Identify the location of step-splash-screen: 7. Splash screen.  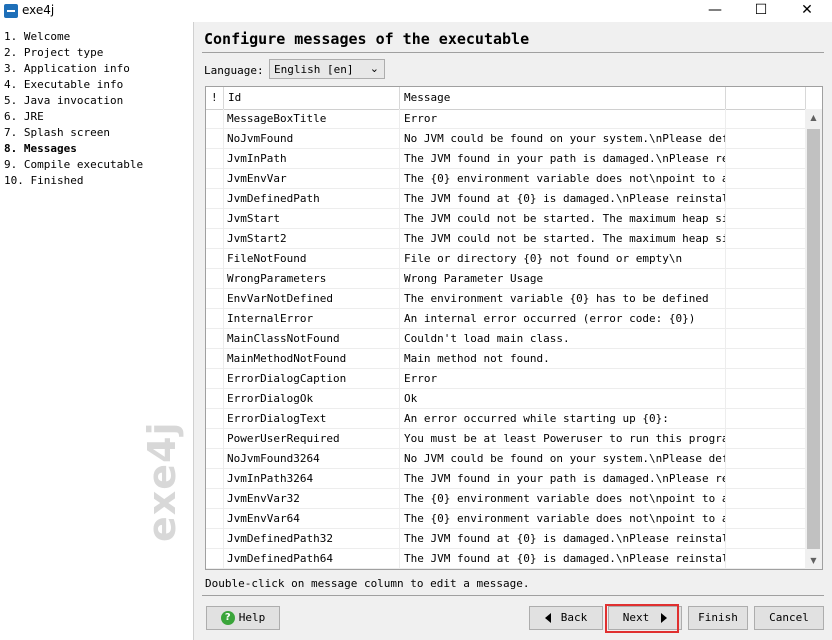
(57, 134).